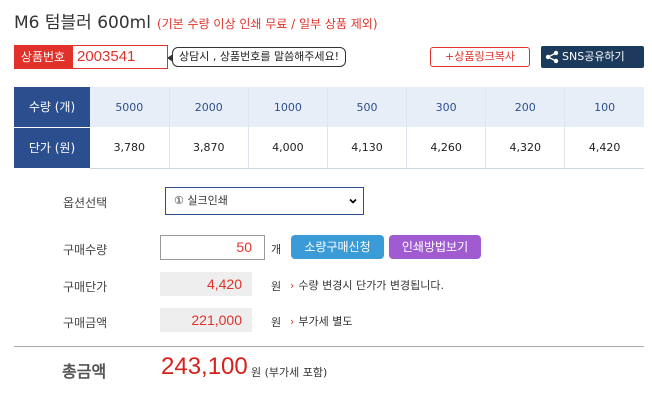  I want to click on product-name: M6 텀블러 600ml, so click(82, 23).